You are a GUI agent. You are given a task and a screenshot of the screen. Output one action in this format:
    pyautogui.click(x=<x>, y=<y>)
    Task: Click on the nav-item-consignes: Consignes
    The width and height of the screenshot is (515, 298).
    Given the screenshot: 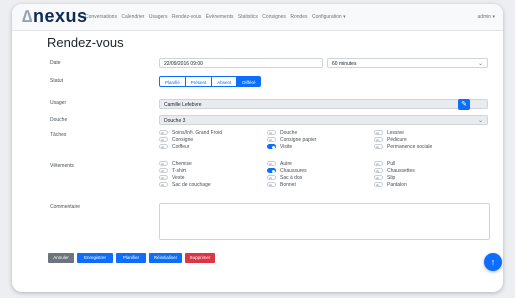 What is the action you would take?
    pyautogui.click(x=274, y=17)
    